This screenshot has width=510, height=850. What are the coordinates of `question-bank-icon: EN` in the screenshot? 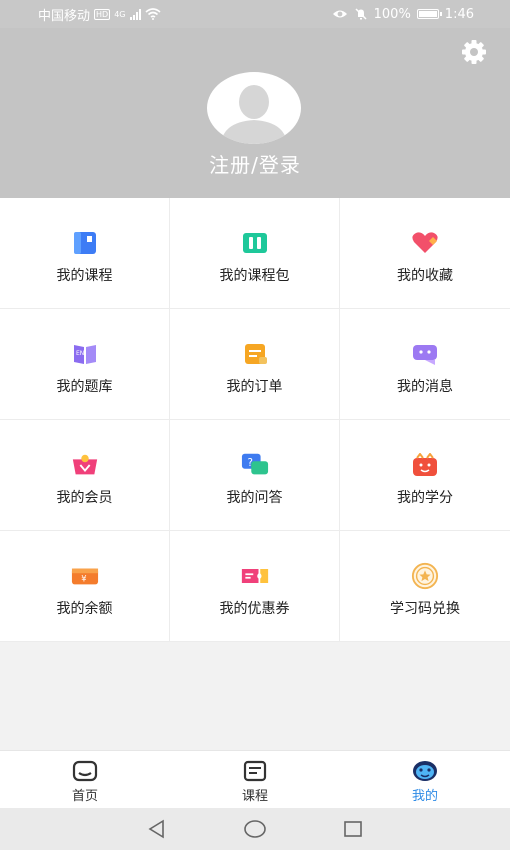 It's located at (85, 354).